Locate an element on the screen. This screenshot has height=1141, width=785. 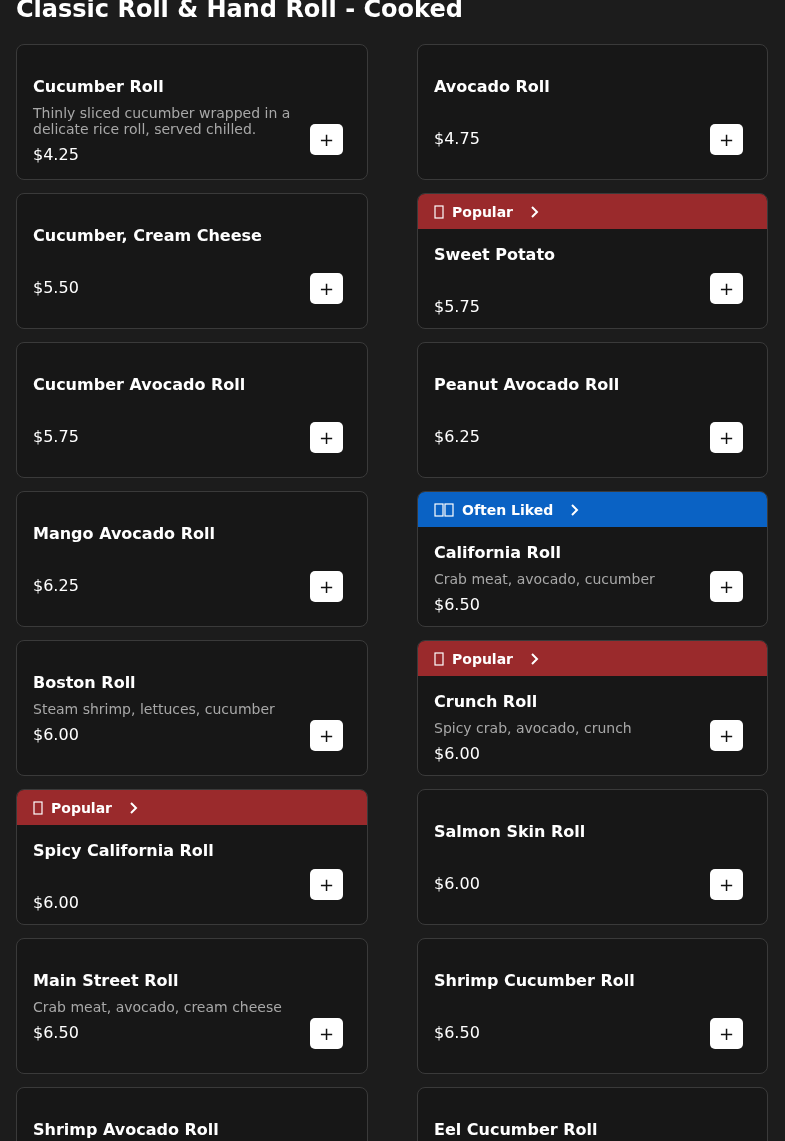
item-name: Eel Cucumber Roll is located at coordinates (516, 1130).